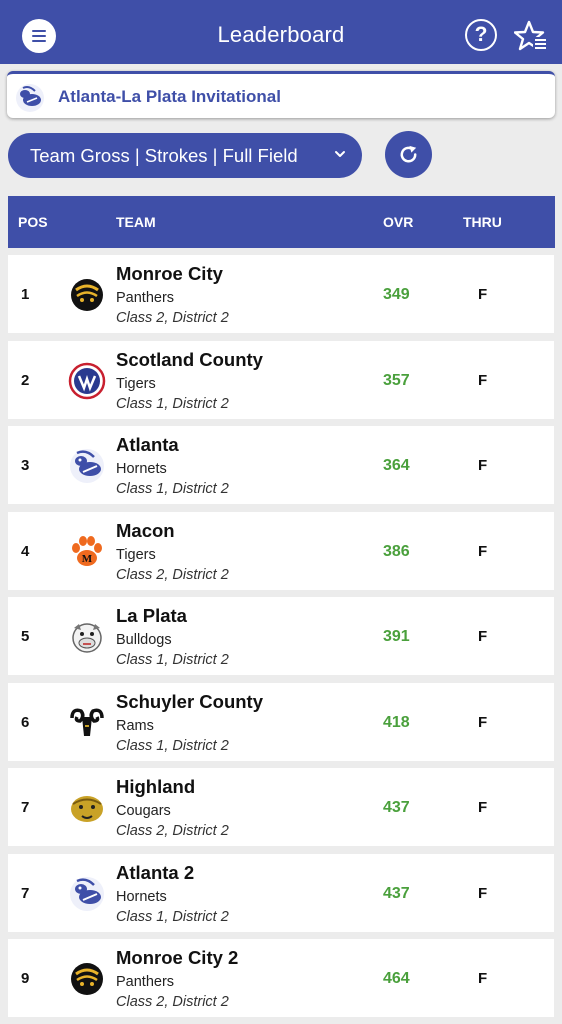  What do you see at coordinates (87, 552) in the screenshot?
I see `paw-print-icon: M` at bounding box center [87, 552].